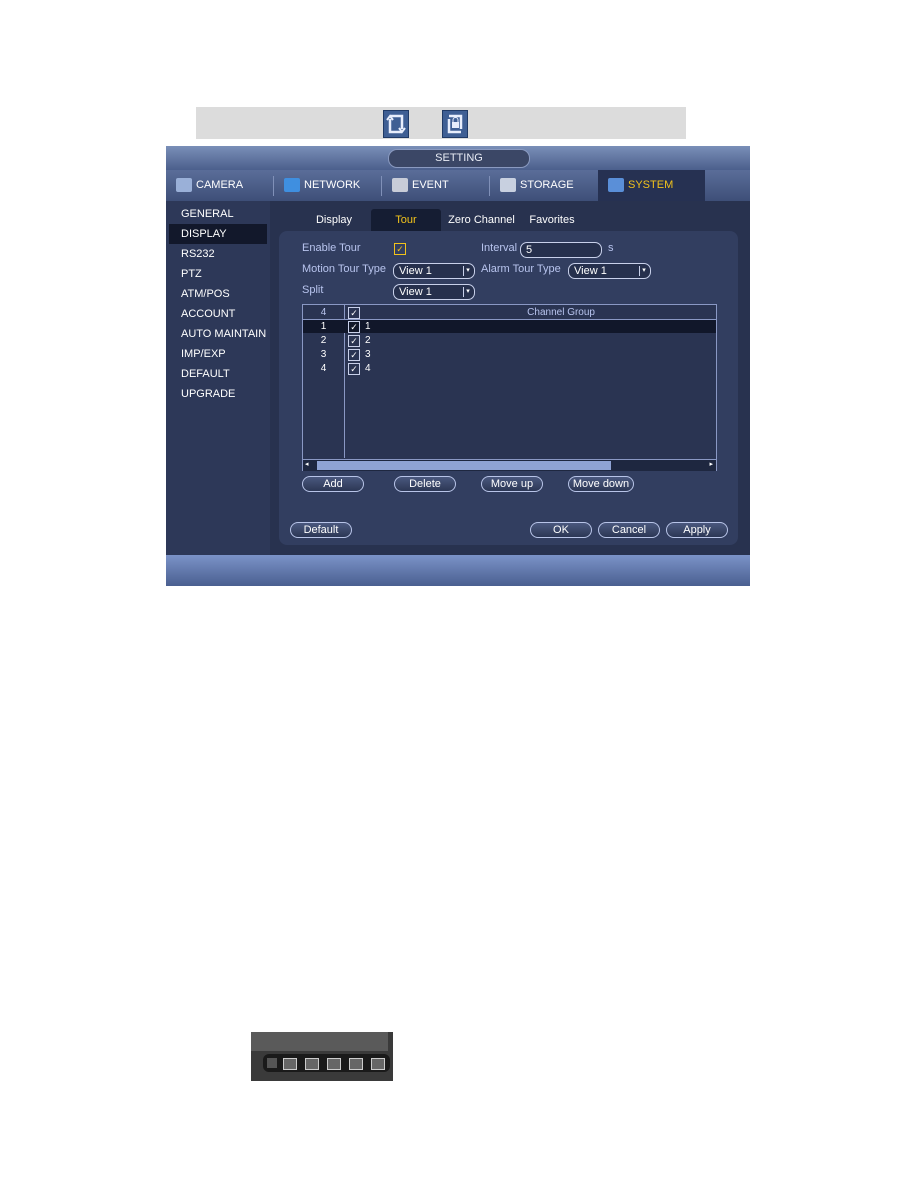 The height and width of the screenshot is (1188, 918). I want to click on split-toolbar-image, so click(322, 1056).